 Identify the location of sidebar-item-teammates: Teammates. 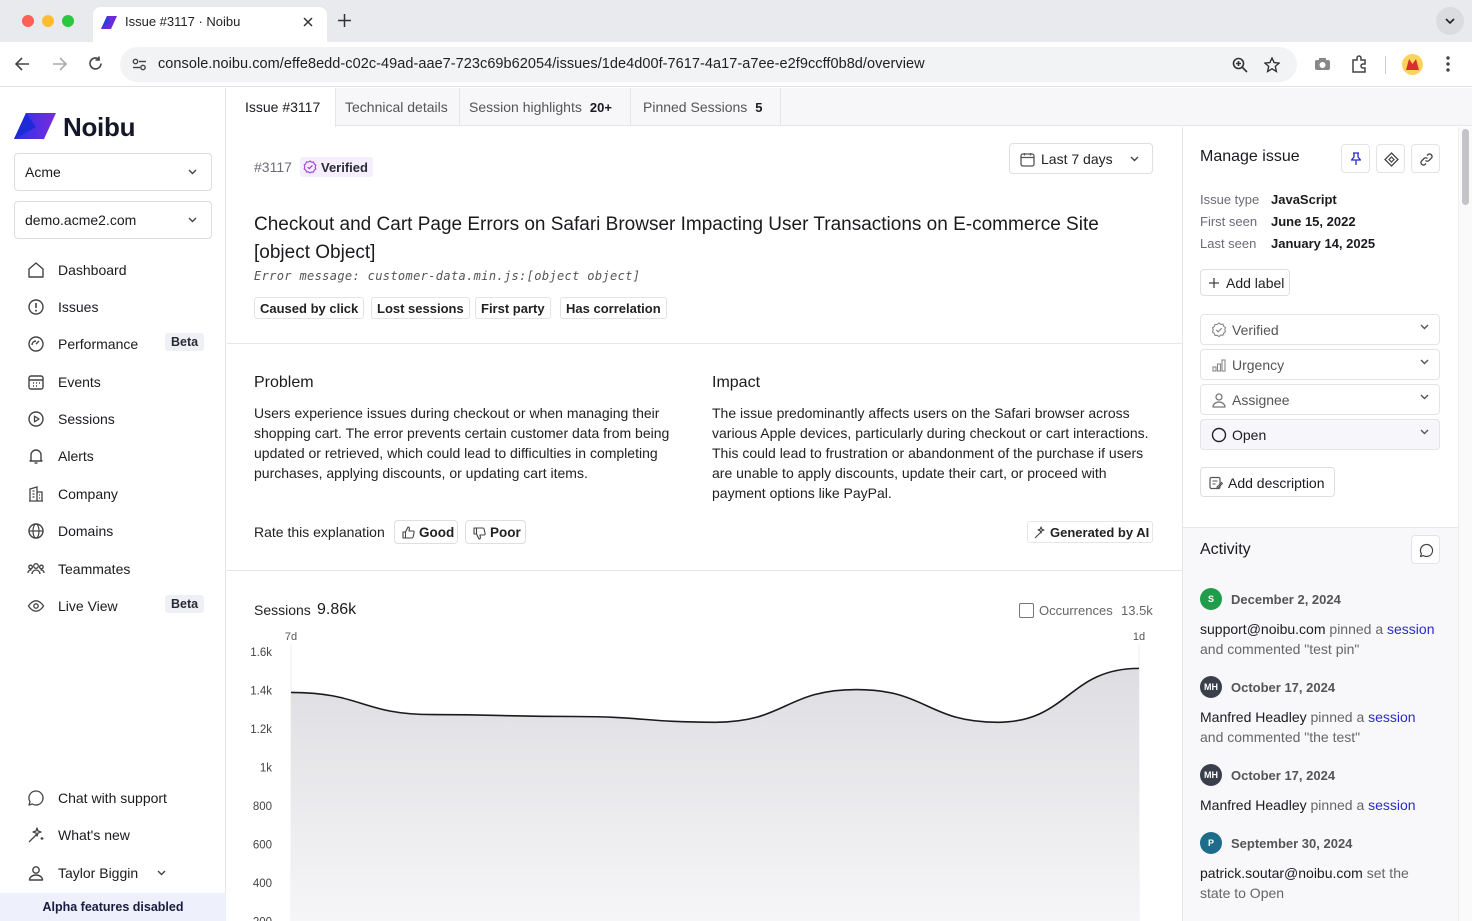
(119, 569).